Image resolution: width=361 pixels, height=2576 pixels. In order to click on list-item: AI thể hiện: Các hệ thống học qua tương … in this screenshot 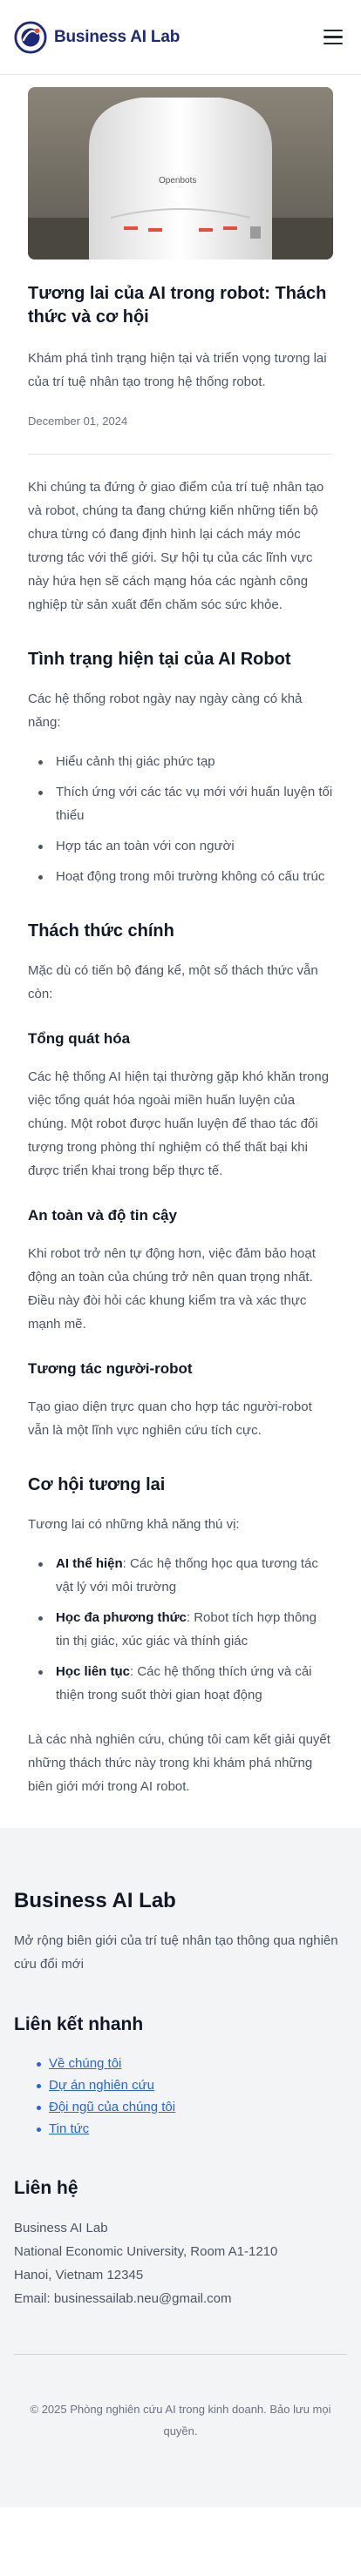, I will do `click(180, 1575)`.